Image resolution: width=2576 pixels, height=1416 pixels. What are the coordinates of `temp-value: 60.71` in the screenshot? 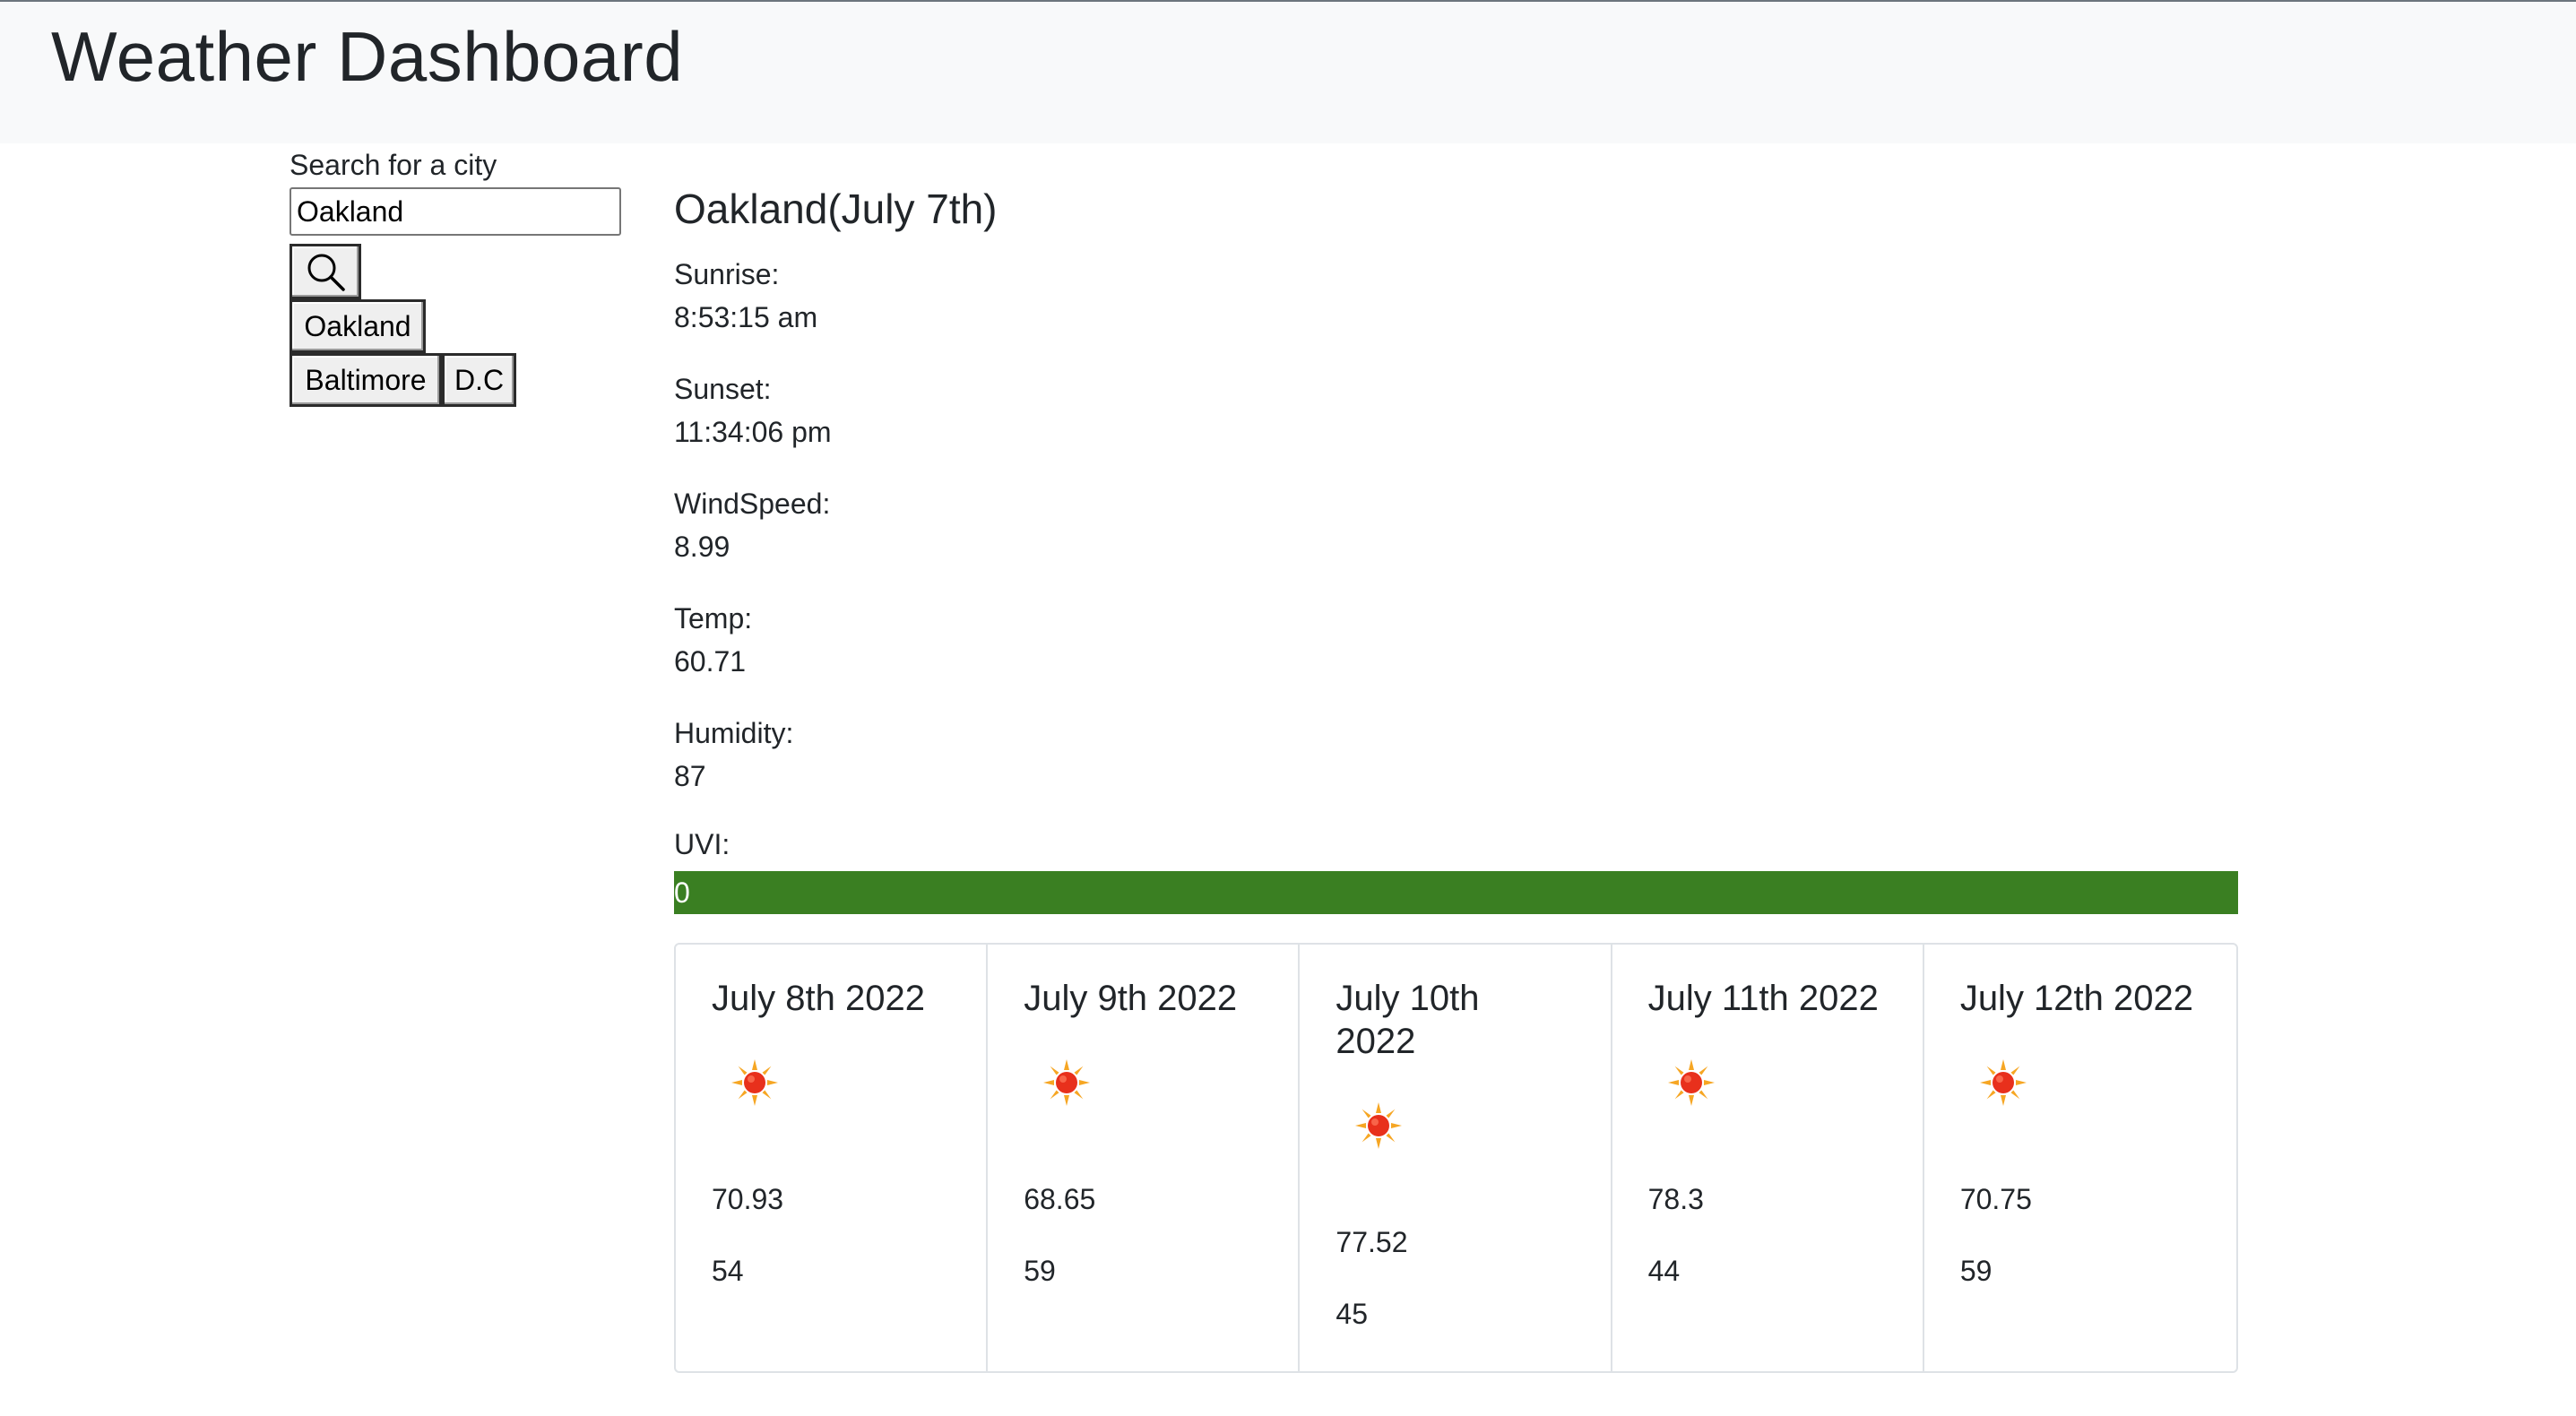 It's located at (710, 661).